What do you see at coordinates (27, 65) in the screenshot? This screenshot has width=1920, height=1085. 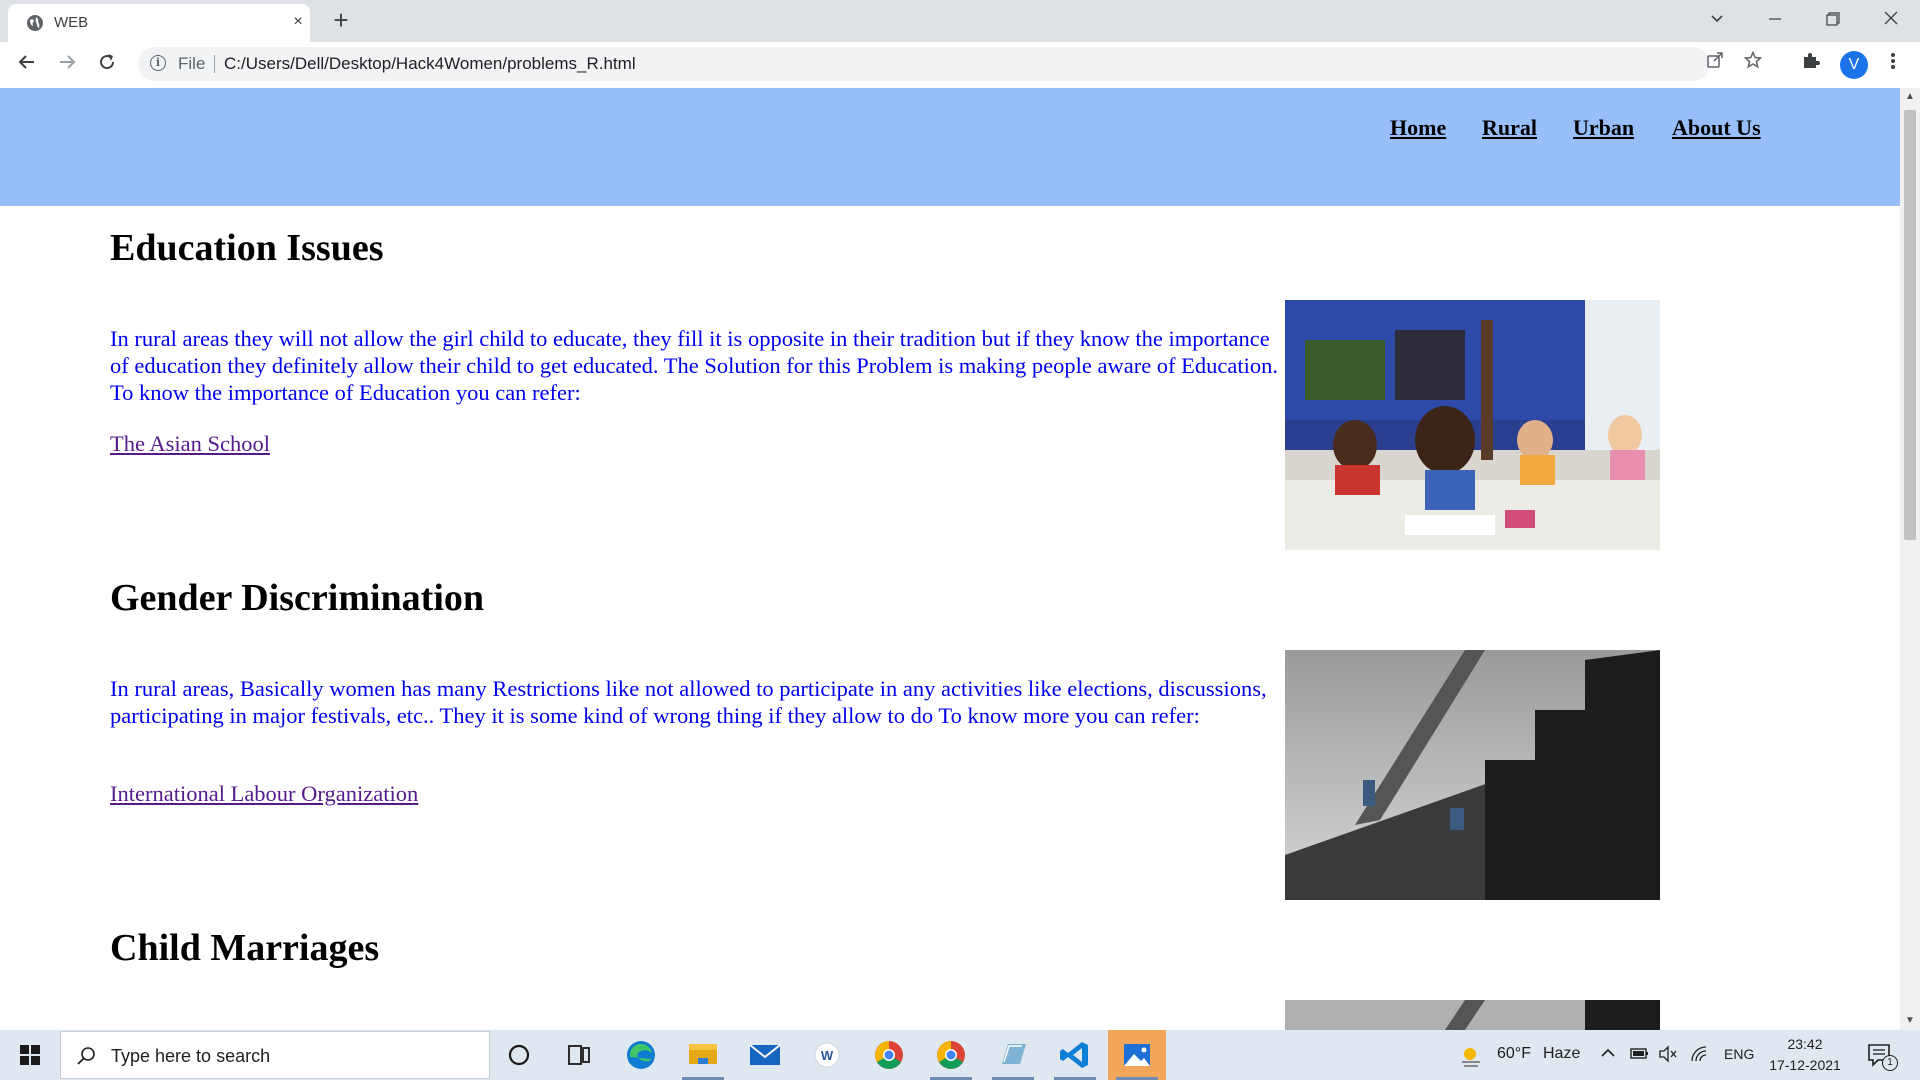 I see `back-arrow-icon` at bounding box center [27, 65].